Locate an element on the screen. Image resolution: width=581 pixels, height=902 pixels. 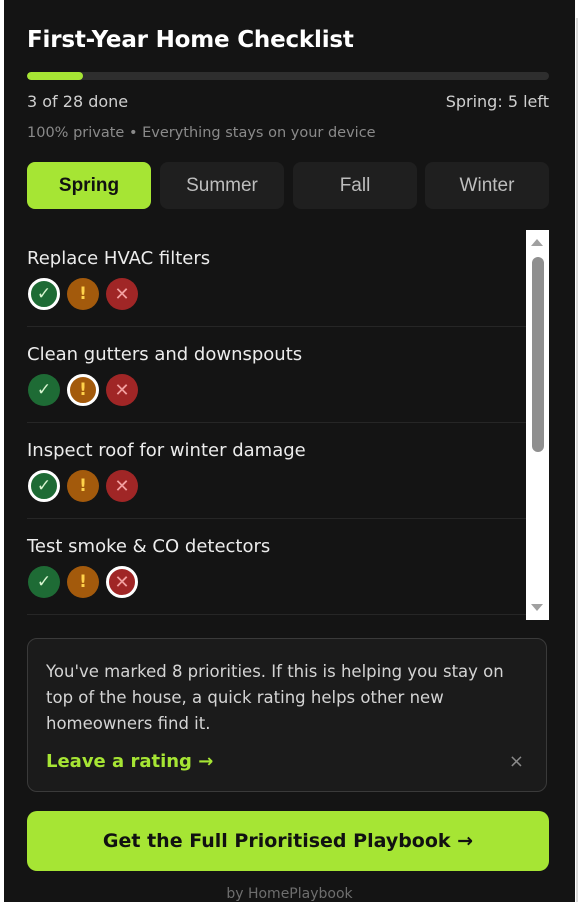
season-remaining: Spring: 5 left is located at coordinates (497, 101).